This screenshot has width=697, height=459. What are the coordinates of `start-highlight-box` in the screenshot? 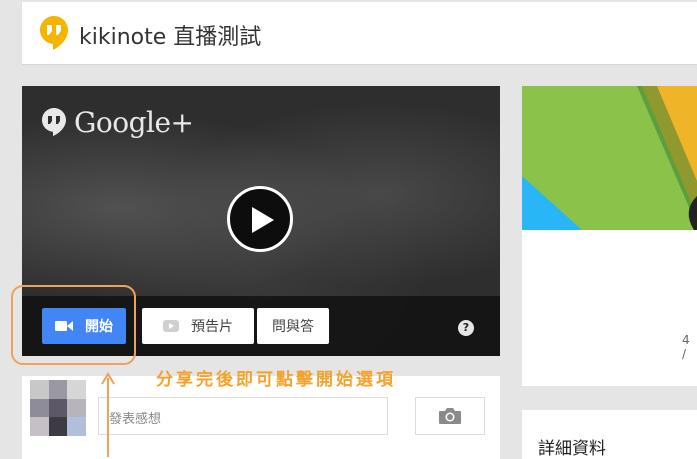 It's located at (73, 325).